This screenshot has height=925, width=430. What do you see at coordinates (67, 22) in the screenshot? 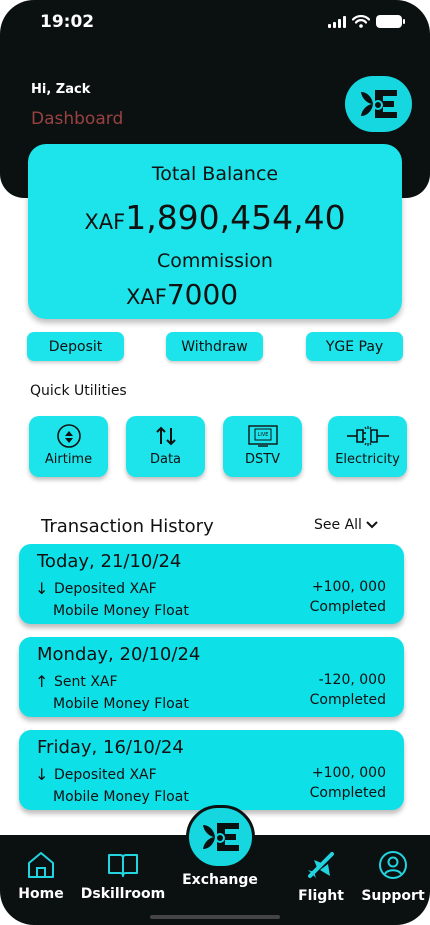
I see `status-time: 19:02` at bounding box center [67, 22].